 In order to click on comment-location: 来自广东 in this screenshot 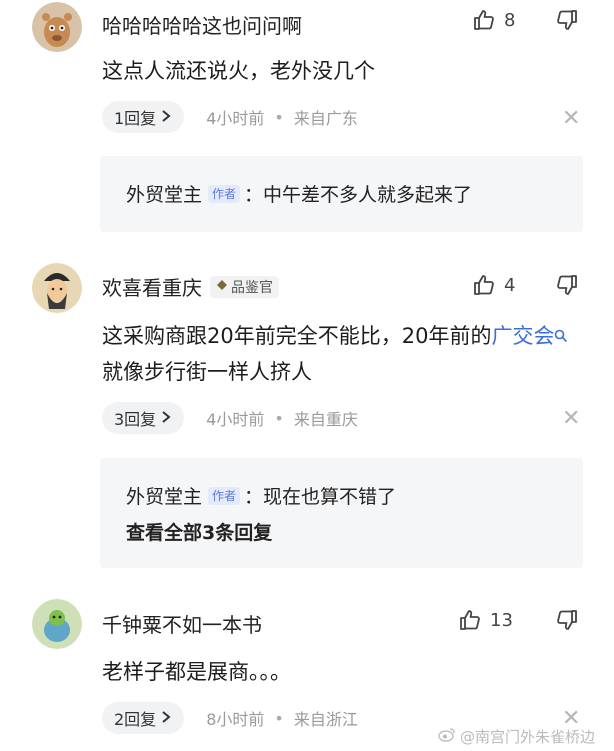, I will do `click(325, 118)`.